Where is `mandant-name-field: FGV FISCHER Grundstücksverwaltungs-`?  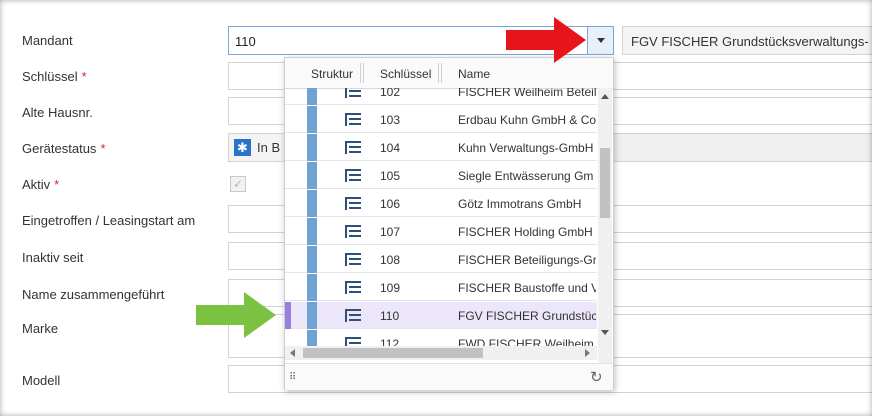 mandant-name-field: FGV FISCHER Grundstücksverwaltungs- is located at coordinates (747, 40).